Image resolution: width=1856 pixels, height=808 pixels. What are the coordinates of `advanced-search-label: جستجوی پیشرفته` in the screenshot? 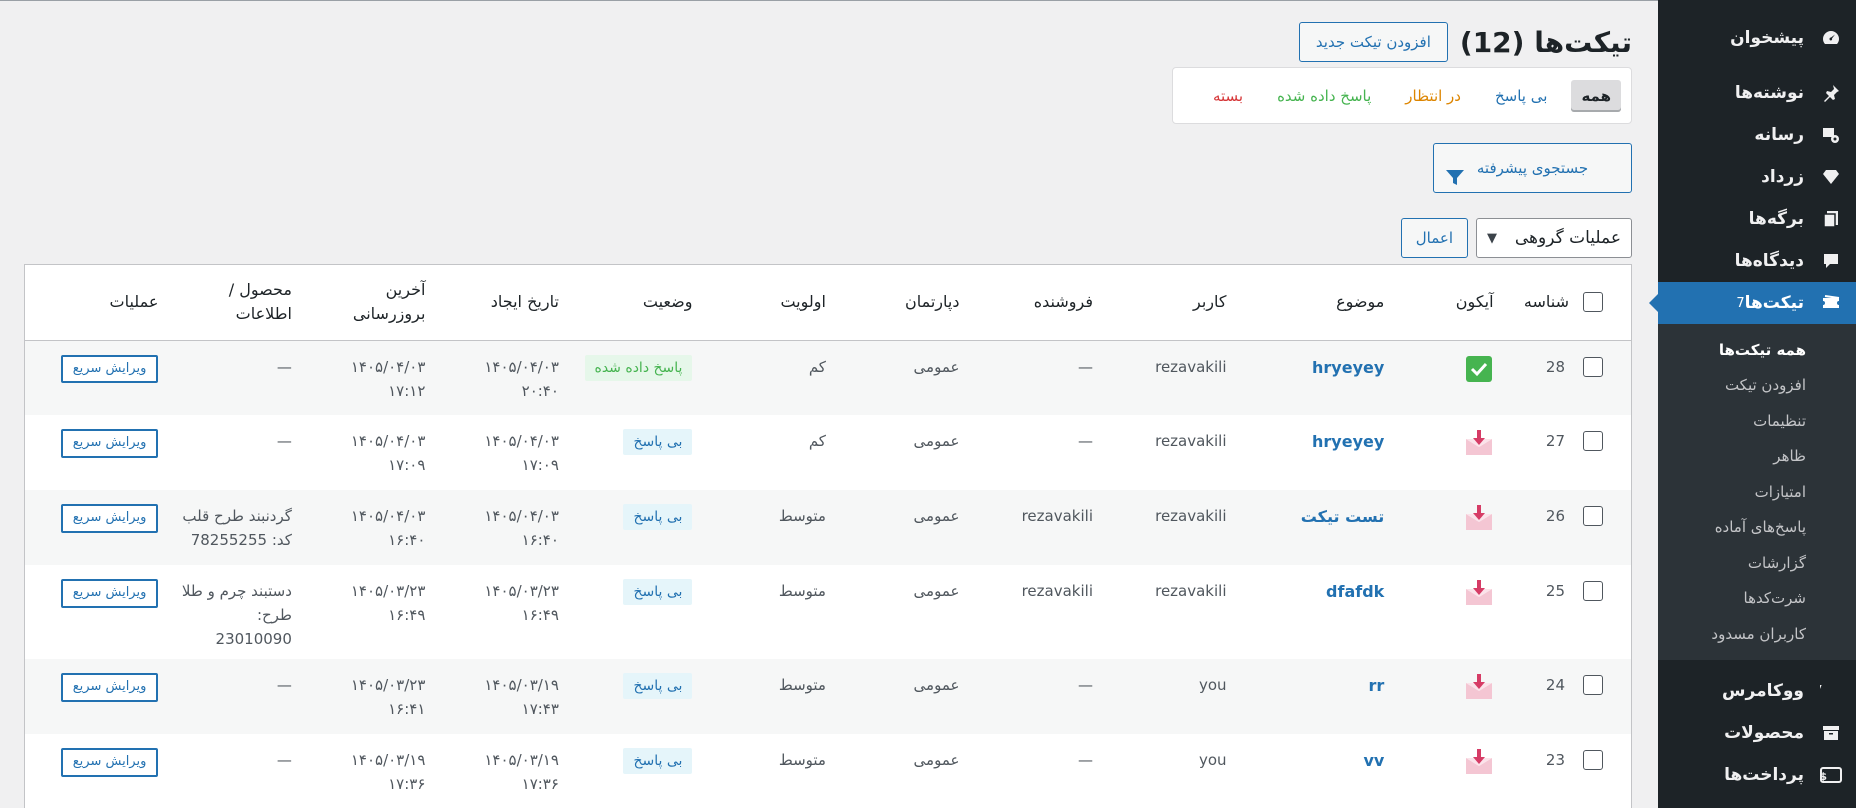 It's located at (1532, 168).